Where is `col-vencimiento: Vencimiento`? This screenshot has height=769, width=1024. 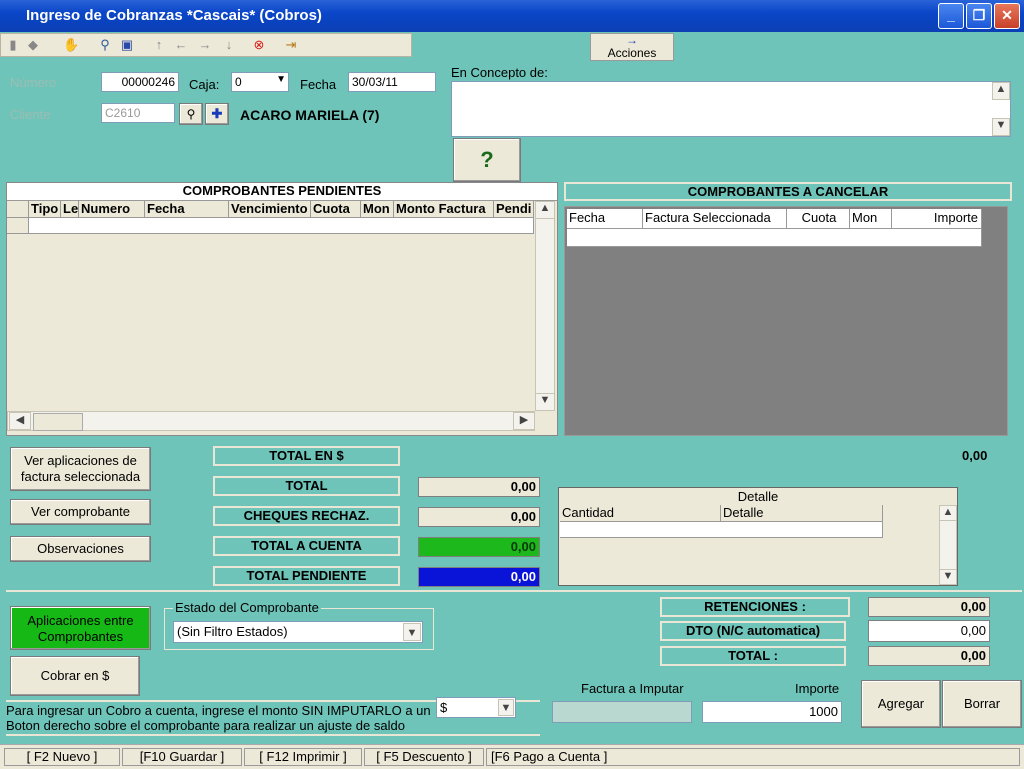 col-vencimiento: Vencimiento is located at coordinates (270, 209).